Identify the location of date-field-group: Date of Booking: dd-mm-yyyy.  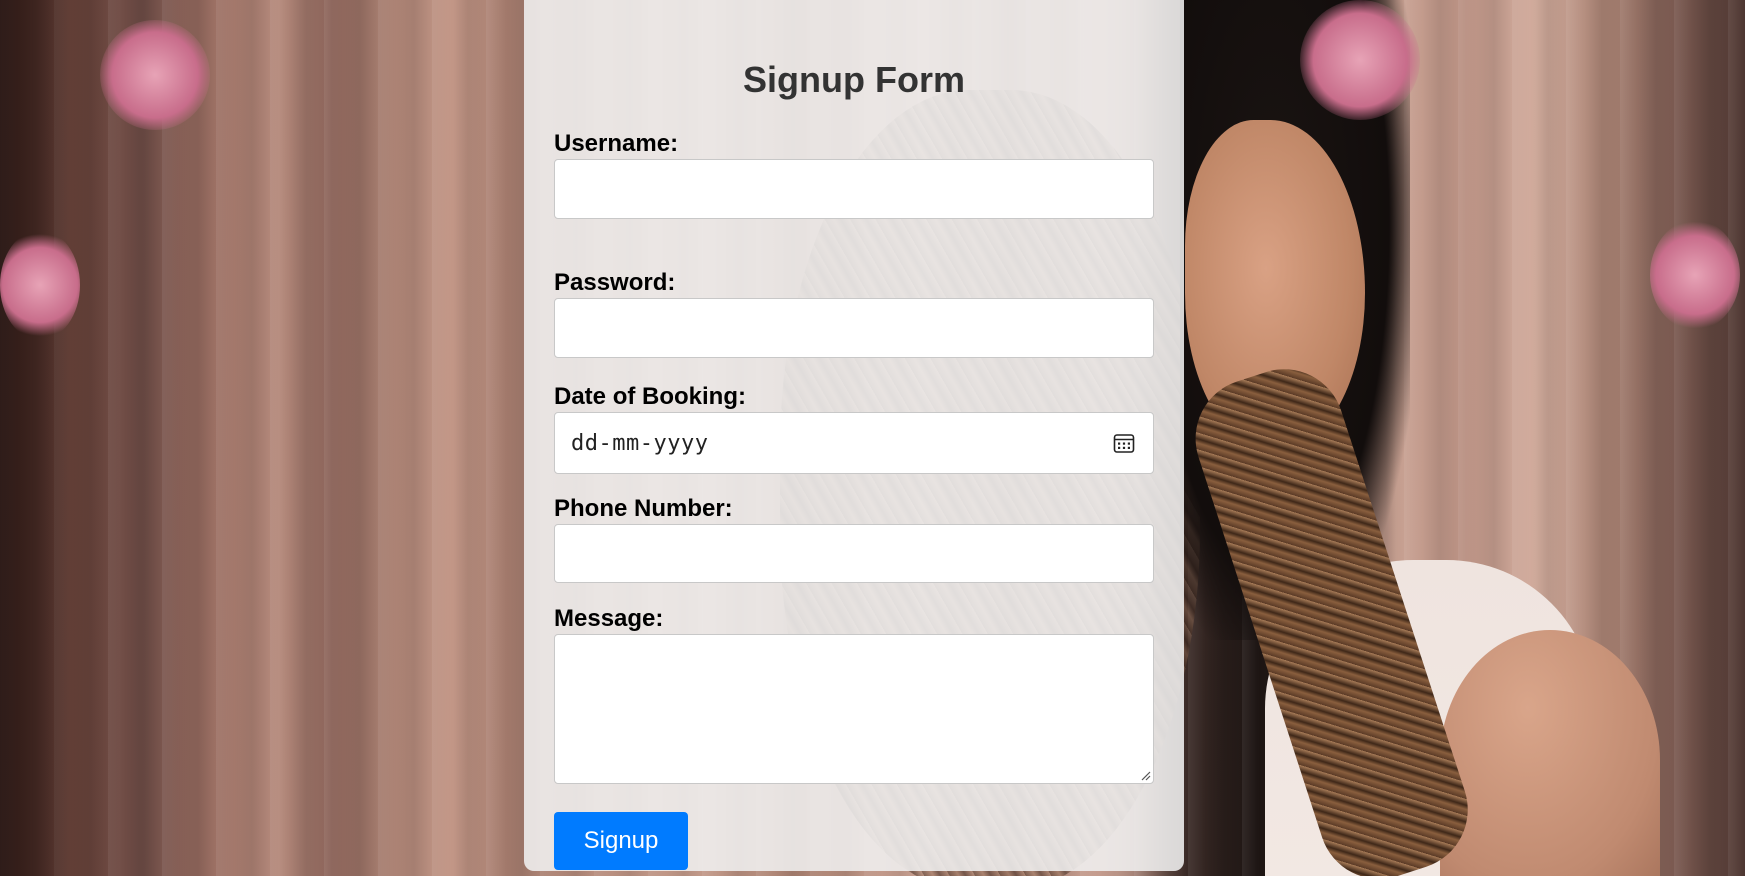
(854, 428).